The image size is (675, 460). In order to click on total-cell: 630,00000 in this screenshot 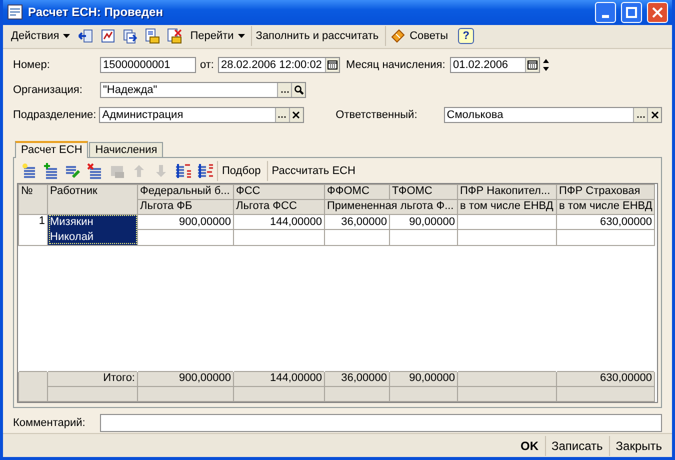, I will do `click(605, 378)`.